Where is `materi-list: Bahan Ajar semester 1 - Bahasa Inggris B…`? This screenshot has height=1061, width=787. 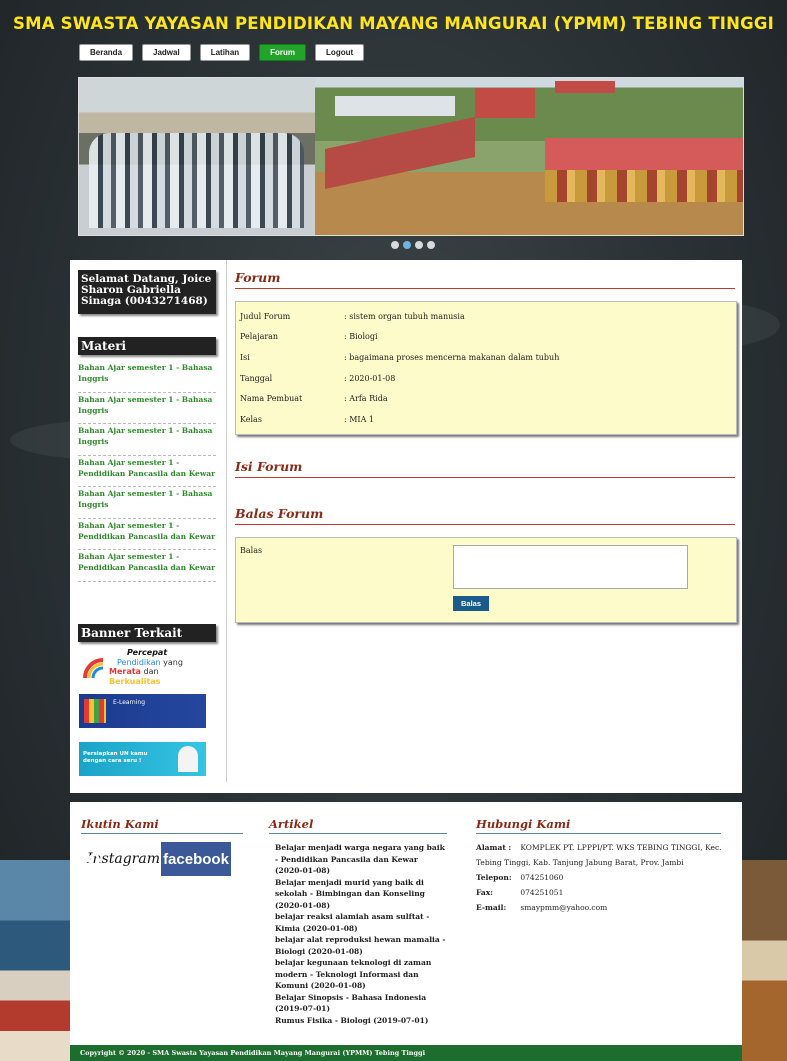 materi-list: Bahan Ajar semester 1 - Bahasa Inggris B… is located at coordinates (147, 471).